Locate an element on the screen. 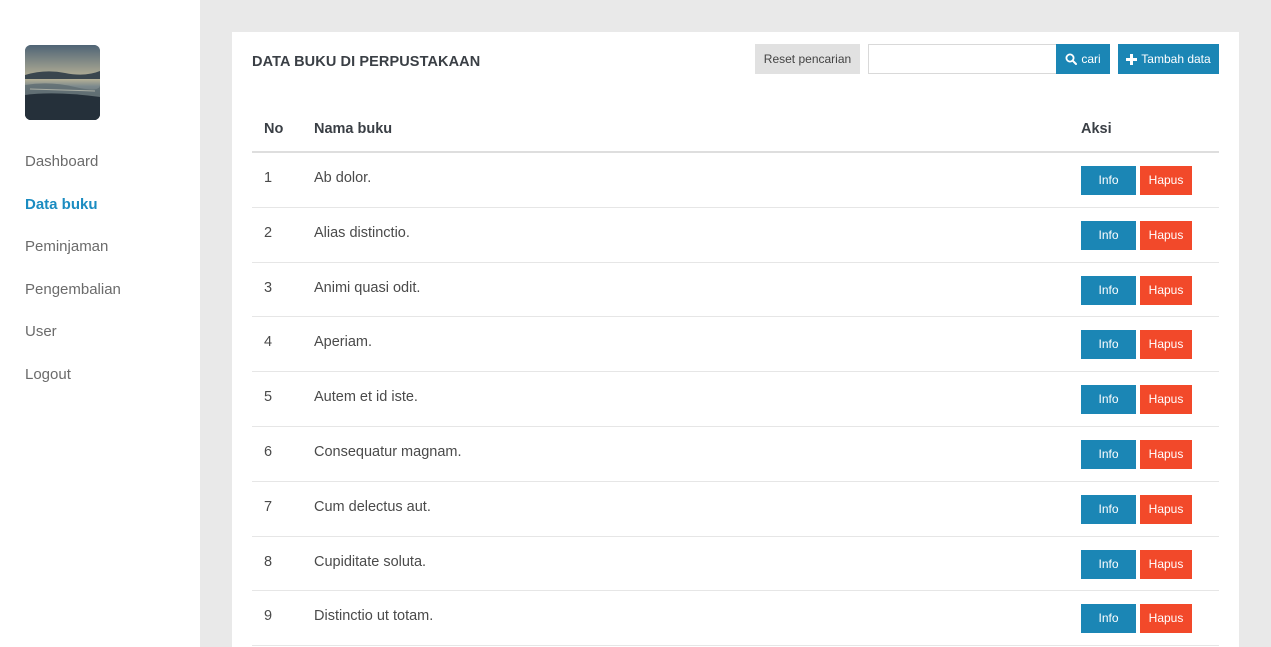 This screenshot has width=1271, height=647. row-number: 9 is located at coordinates (268, 616).